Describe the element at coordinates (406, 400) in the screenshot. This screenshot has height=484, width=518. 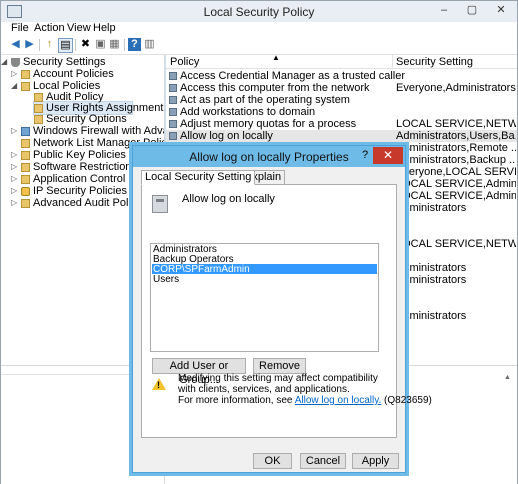
I see `more-info-suffix: (Q823659)` at that location.